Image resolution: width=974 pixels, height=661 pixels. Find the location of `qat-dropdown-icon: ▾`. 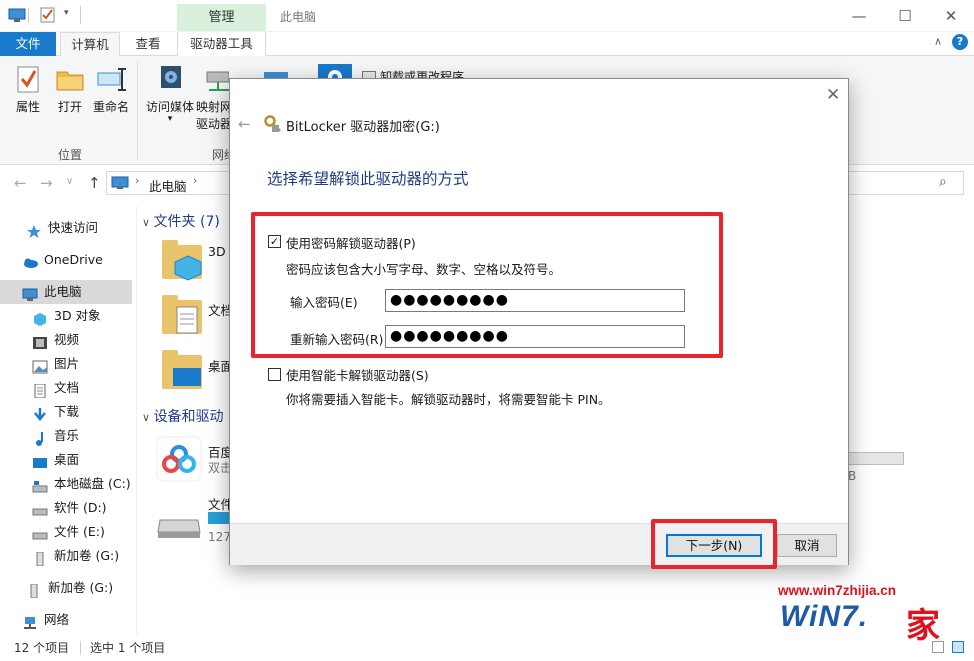

qat-dropdown-icon: ▾ is located at coordinates (66, 13).